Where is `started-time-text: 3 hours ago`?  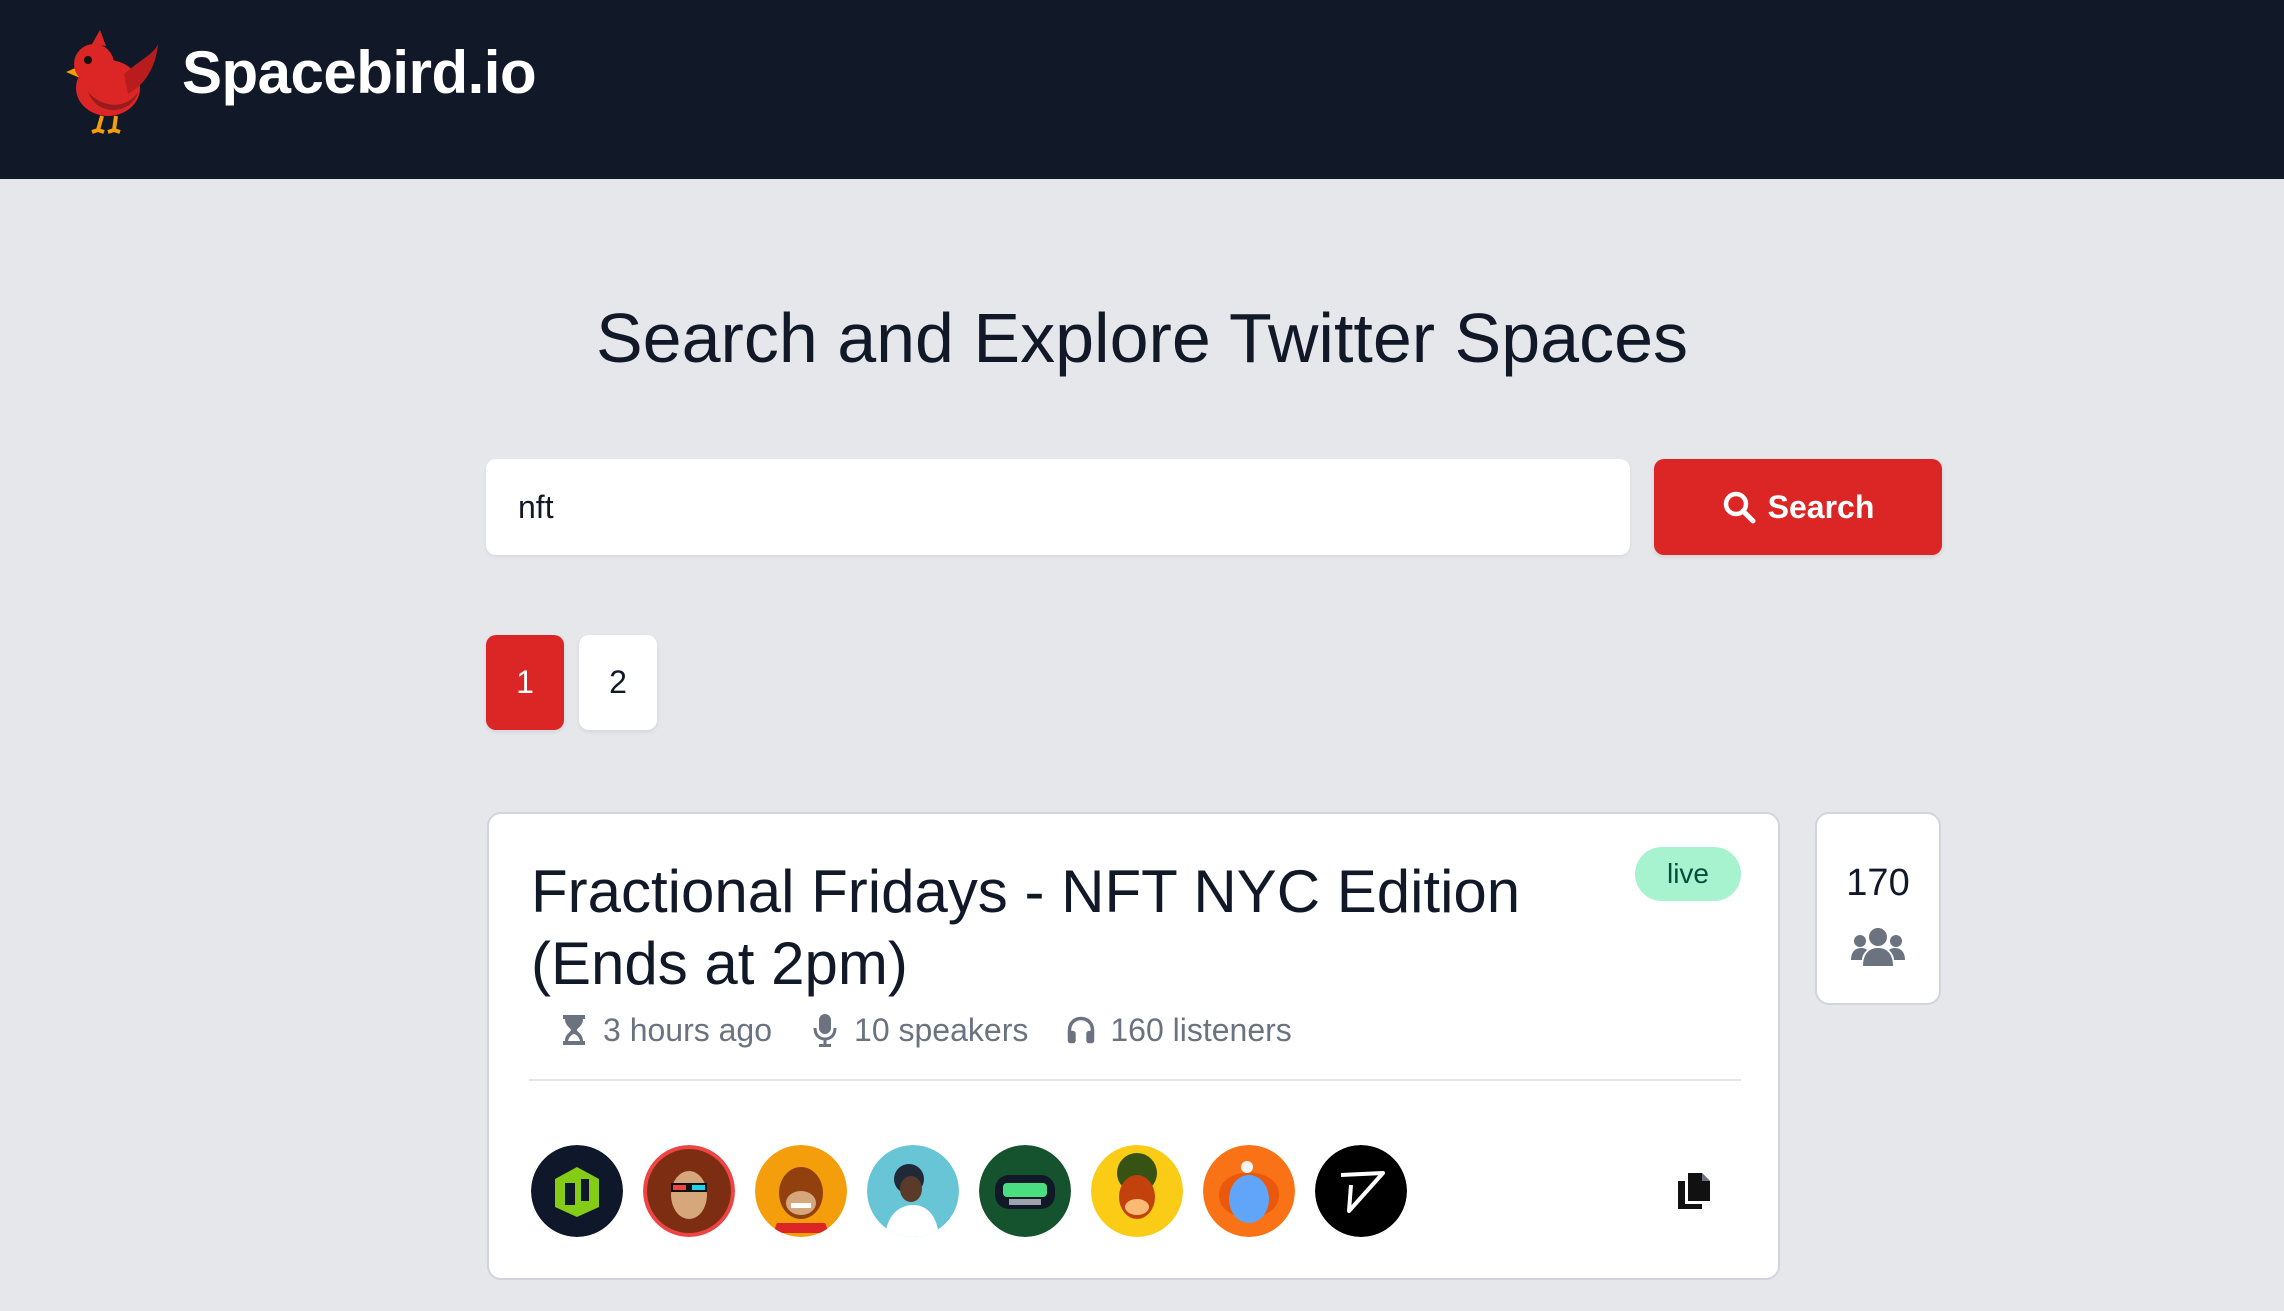
started-time-text: 3 hours ago is located at coordinates (688, 1029).